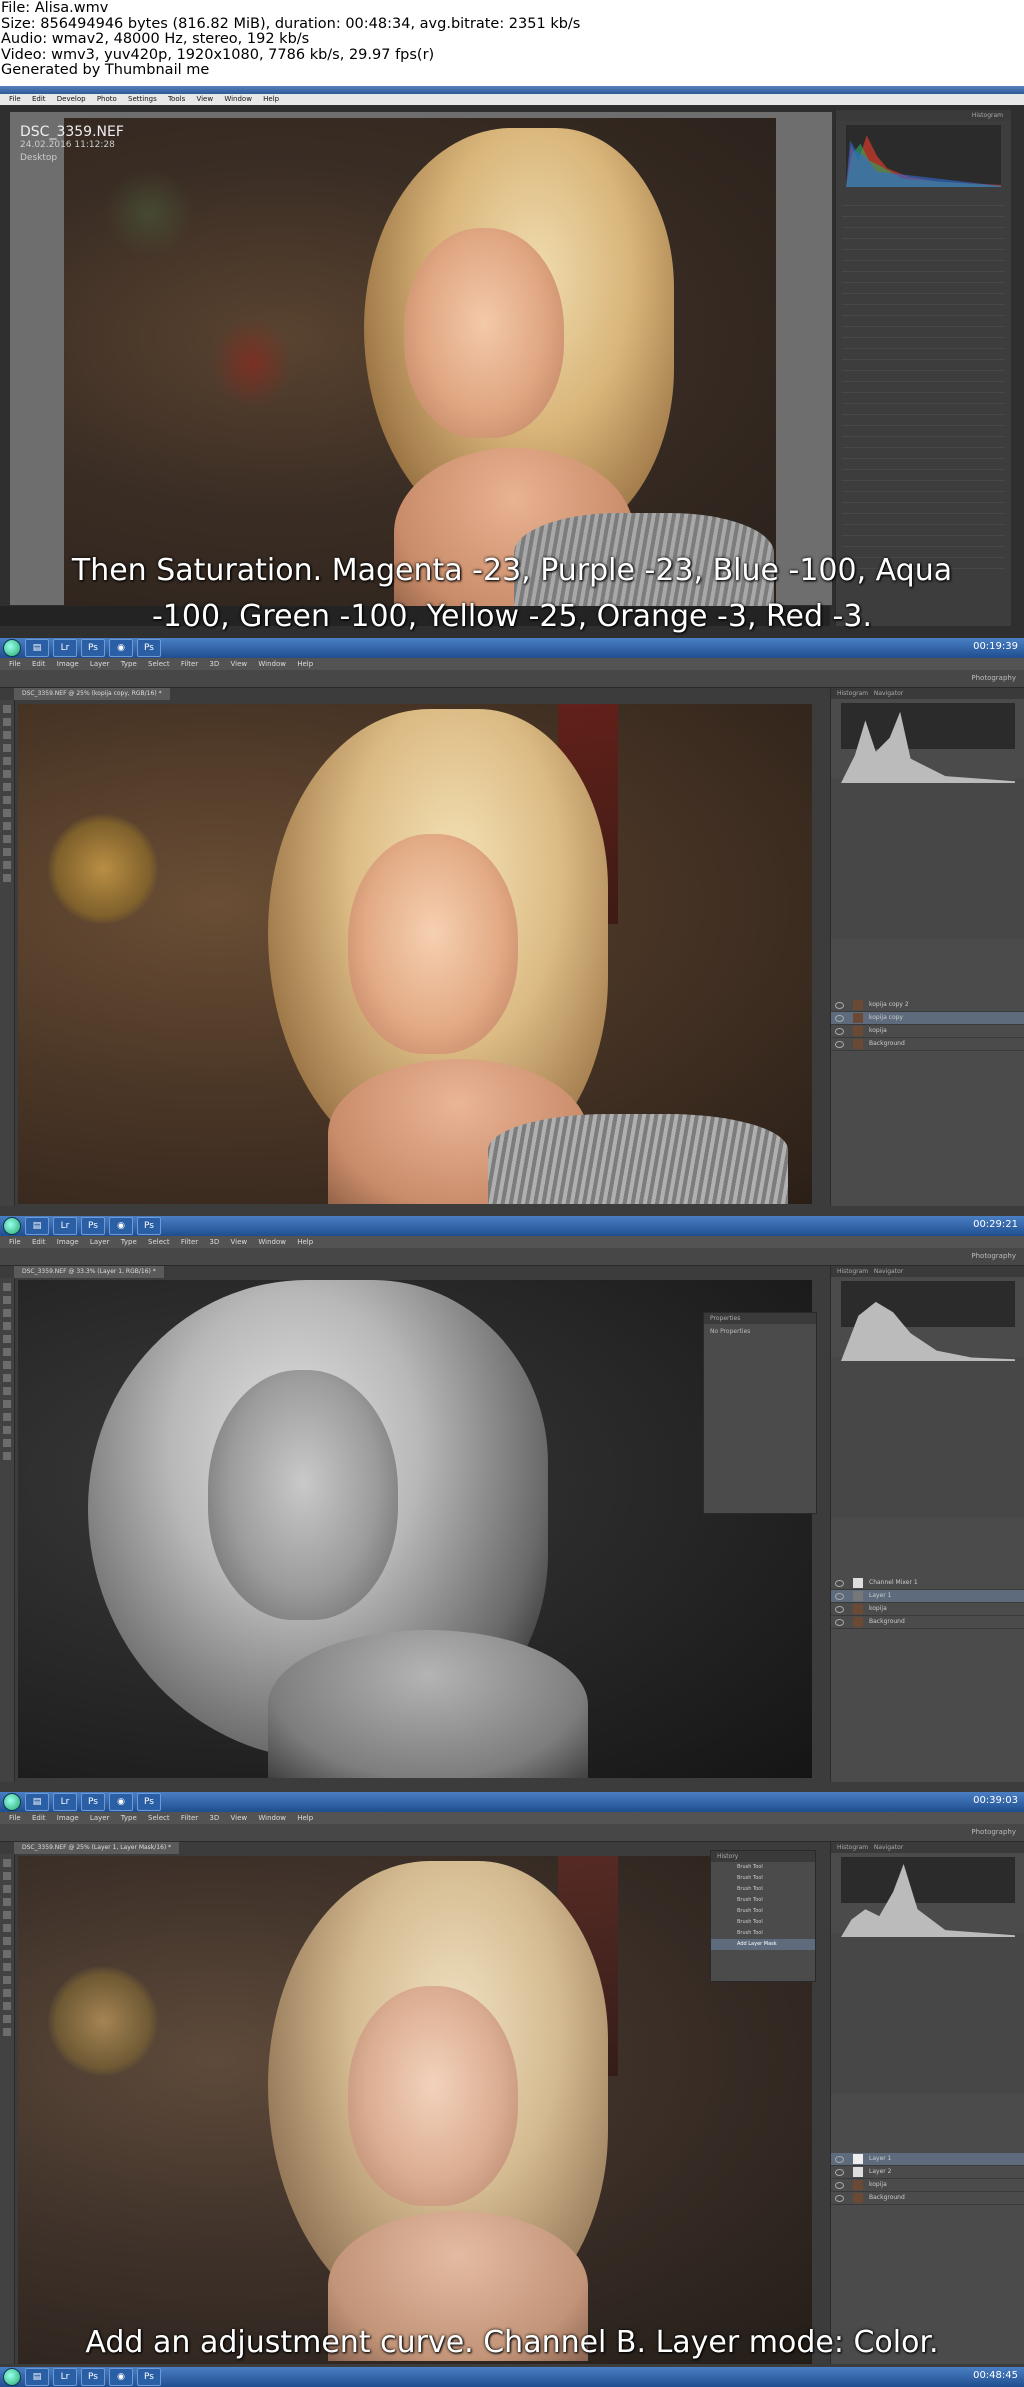 Image resolution: width=1024 pixels, height=2387 pixels. What do you see at coordinates (15, 664) in the screenshot?
I see `menu-file: File` at bounding box center [15, 664].